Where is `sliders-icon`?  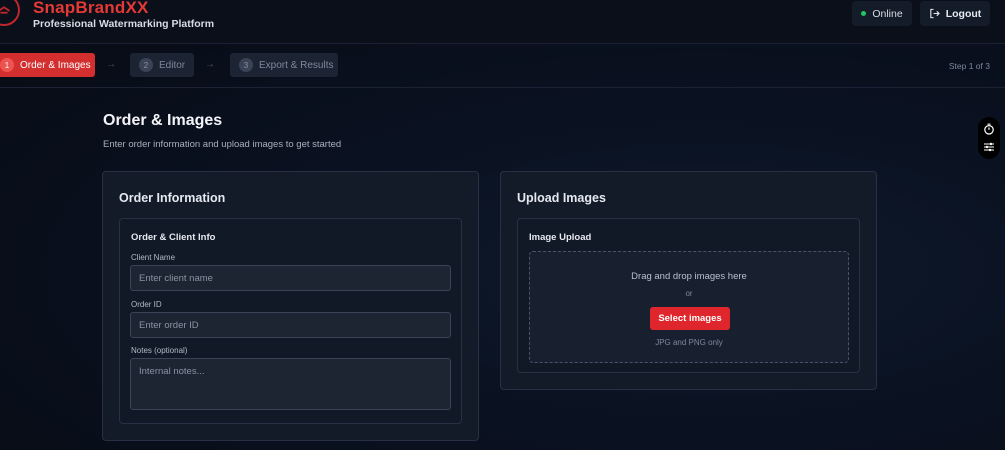
sliders-icon is located at coordinates (989, 147).